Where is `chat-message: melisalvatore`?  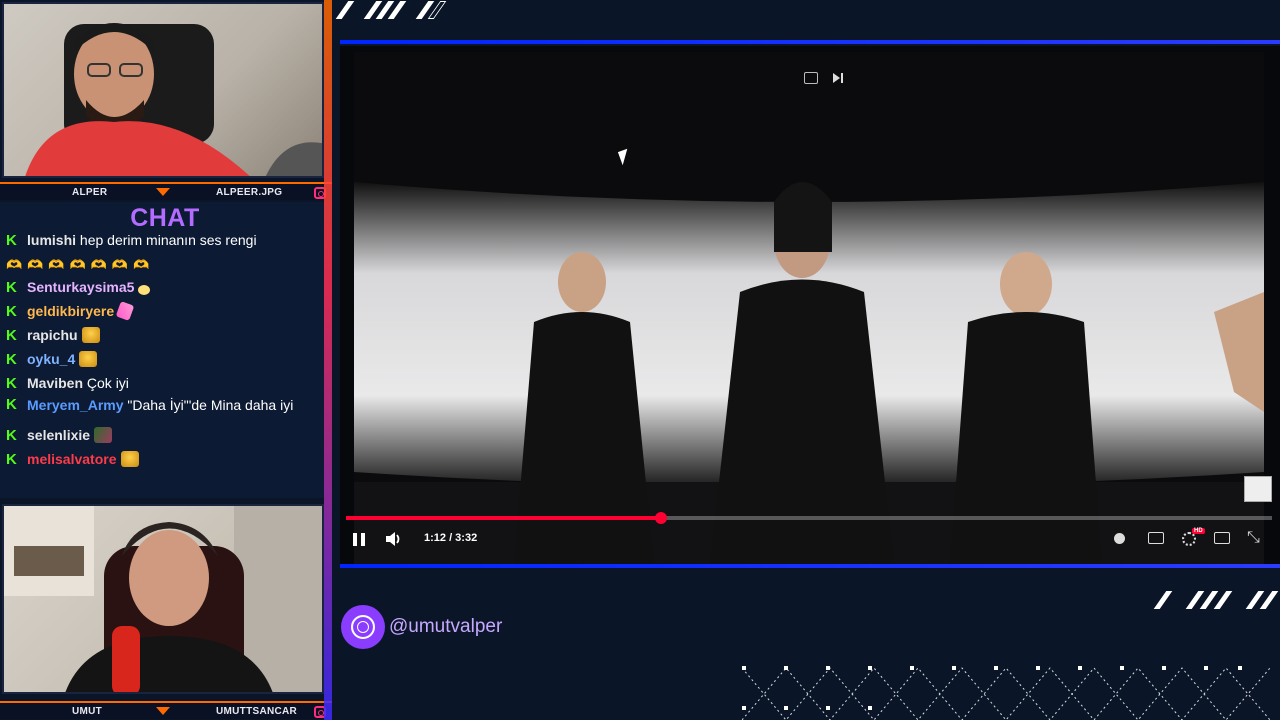
chat-message: melisalvatore is located at coordinates (165, 459).